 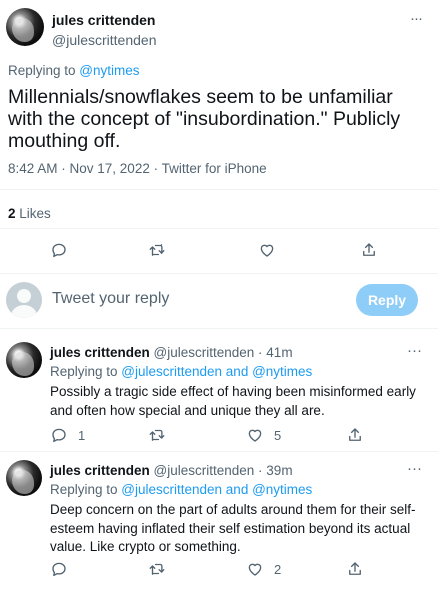 I want to click on author-handle: @julescrittenden, so click(x=104, y=40).